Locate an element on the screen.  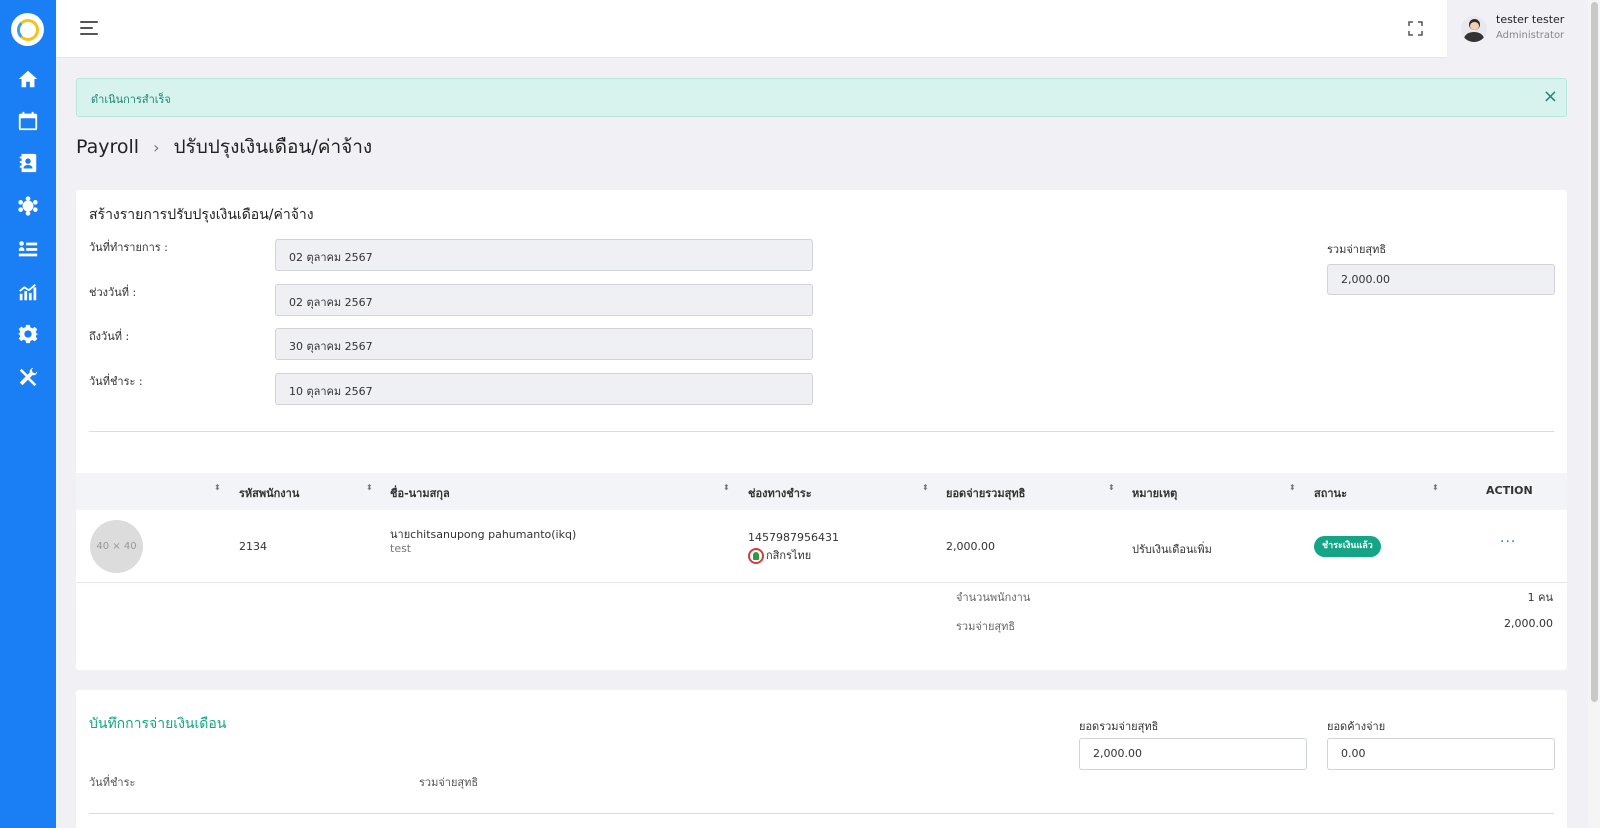
payment-date-input: 10 ตุลาคม 2567 is located at coordinates (544, 389).